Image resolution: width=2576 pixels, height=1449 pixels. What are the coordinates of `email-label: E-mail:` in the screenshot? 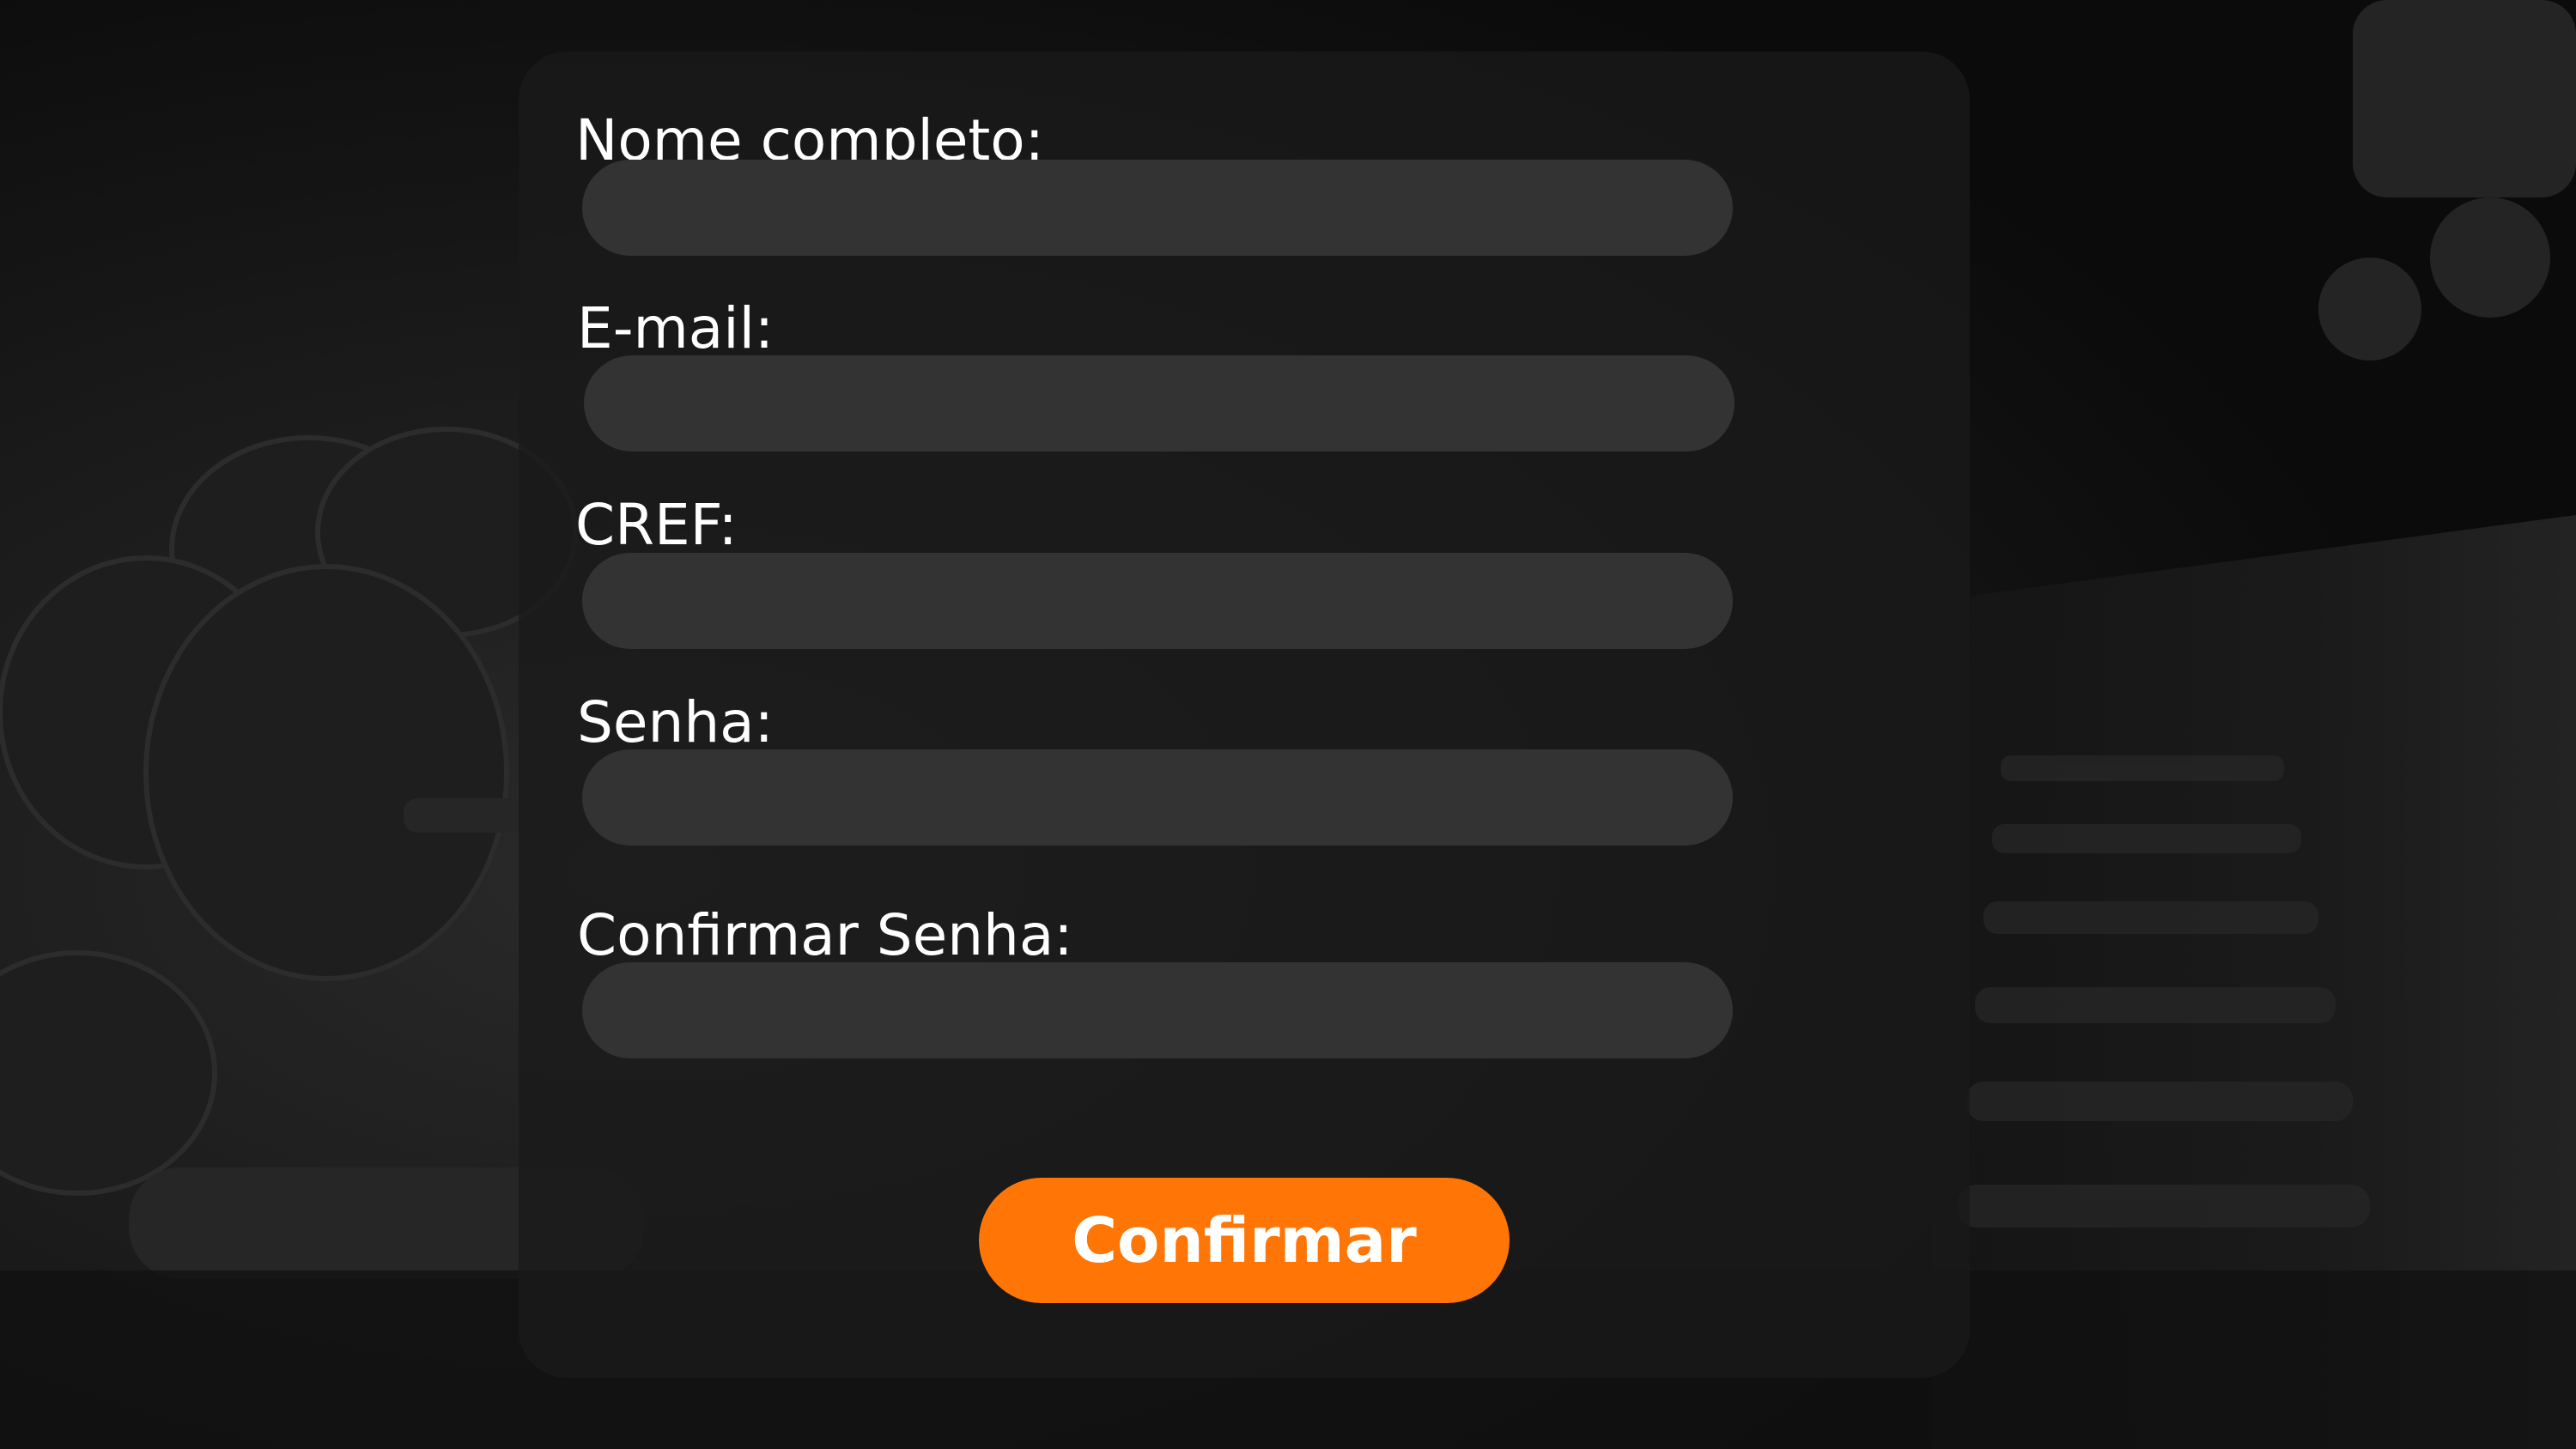 It's located at (676, 328).